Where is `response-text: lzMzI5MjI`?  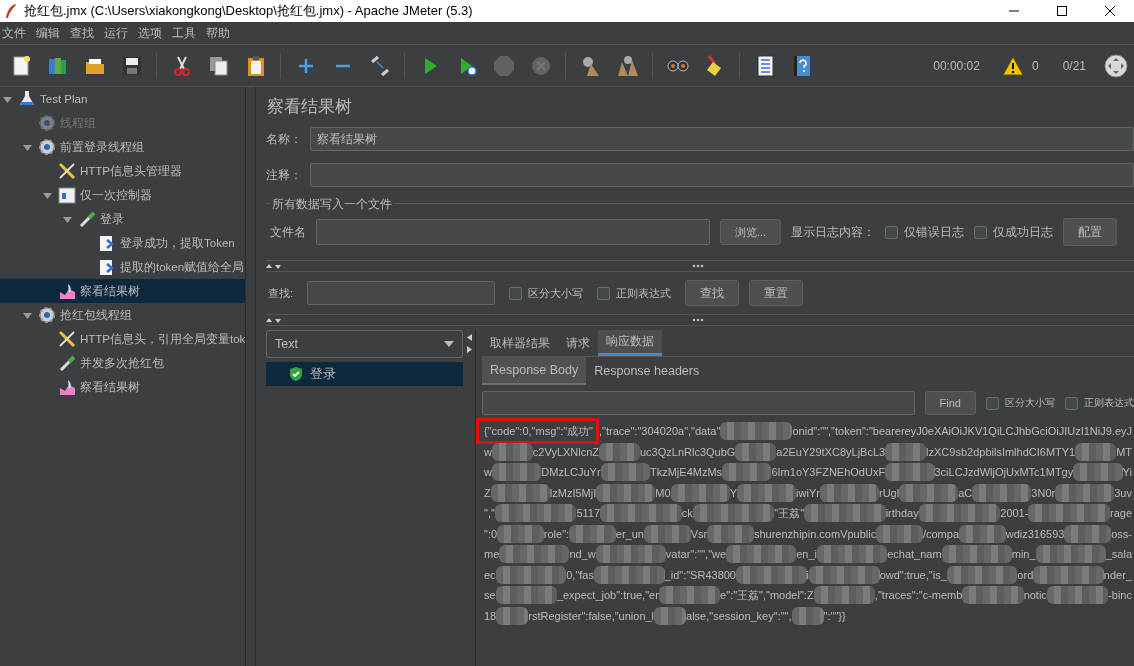
response-text: lzMzI5MjI is located at coordinates (573, 492).